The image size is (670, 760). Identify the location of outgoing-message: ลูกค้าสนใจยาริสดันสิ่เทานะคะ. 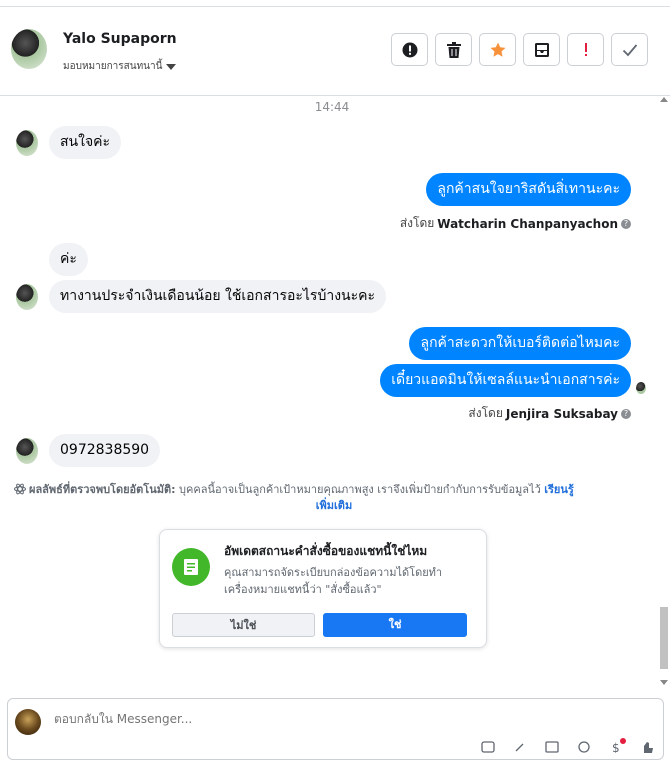
(528, 189).